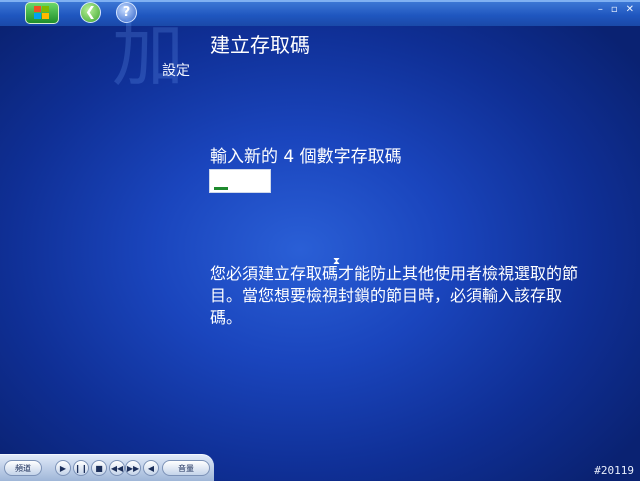 The image size is (640, 481). What do you see at coordinates (600, 9) in the screenshot?
I see `minimize-button: –` at bounding box center [600, 9].